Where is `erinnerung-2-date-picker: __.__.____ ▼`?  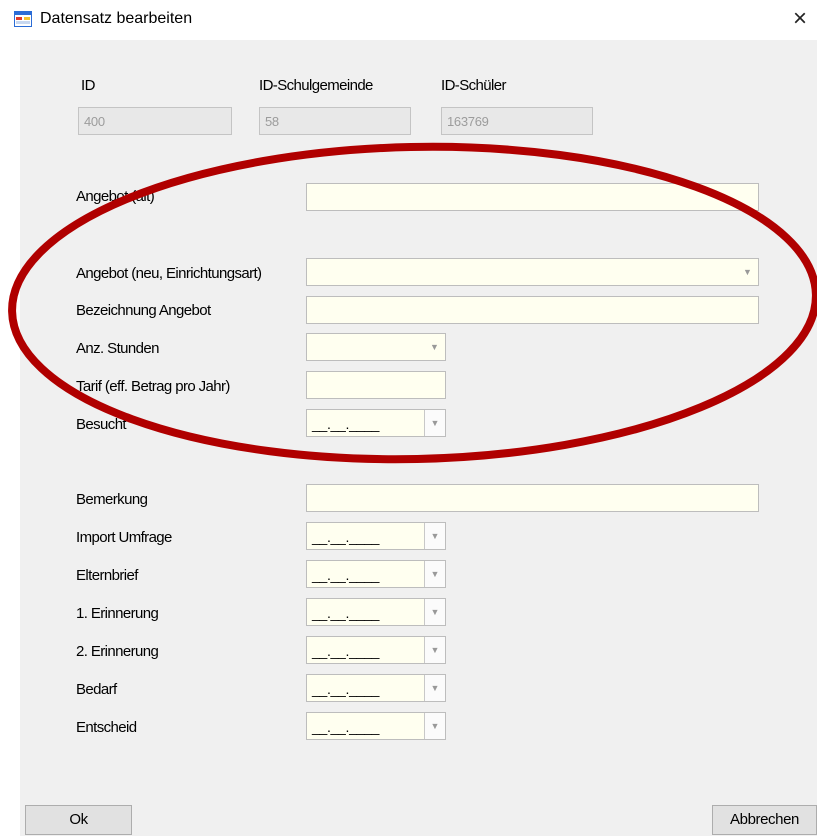
erinnerung-2-date-picker: __.__.____ ▼ is located at coordinates (376, 650).